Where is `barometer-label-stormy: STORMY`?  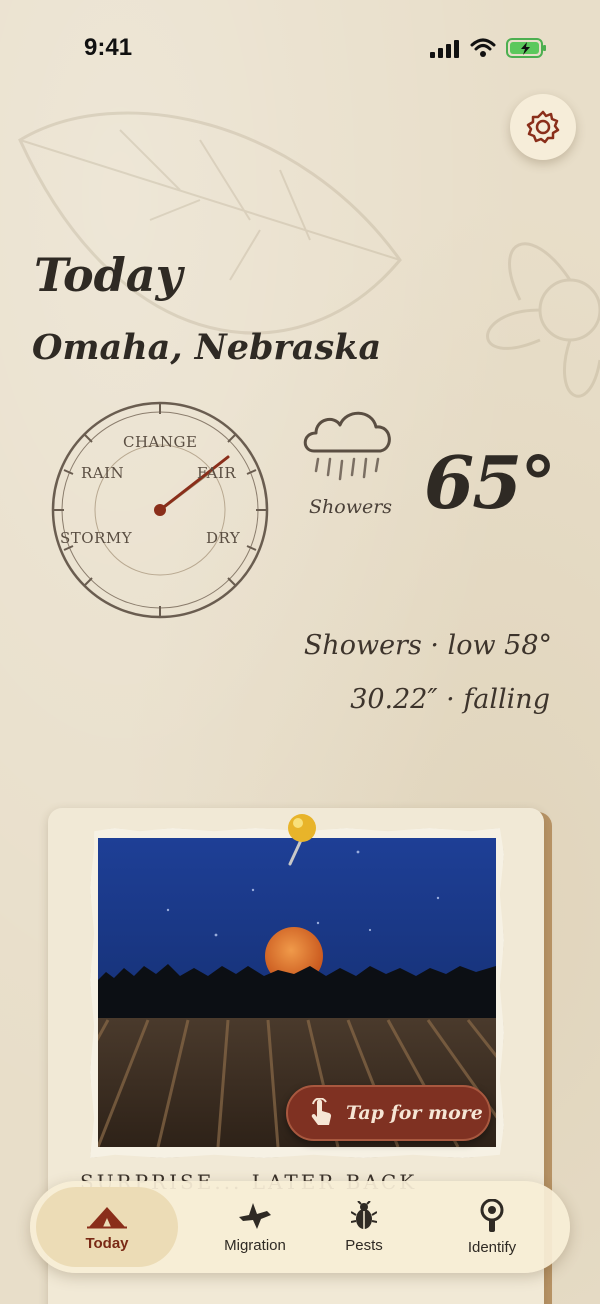
barometer-label-stormy: STORMY is located at coordinates (96, 538).